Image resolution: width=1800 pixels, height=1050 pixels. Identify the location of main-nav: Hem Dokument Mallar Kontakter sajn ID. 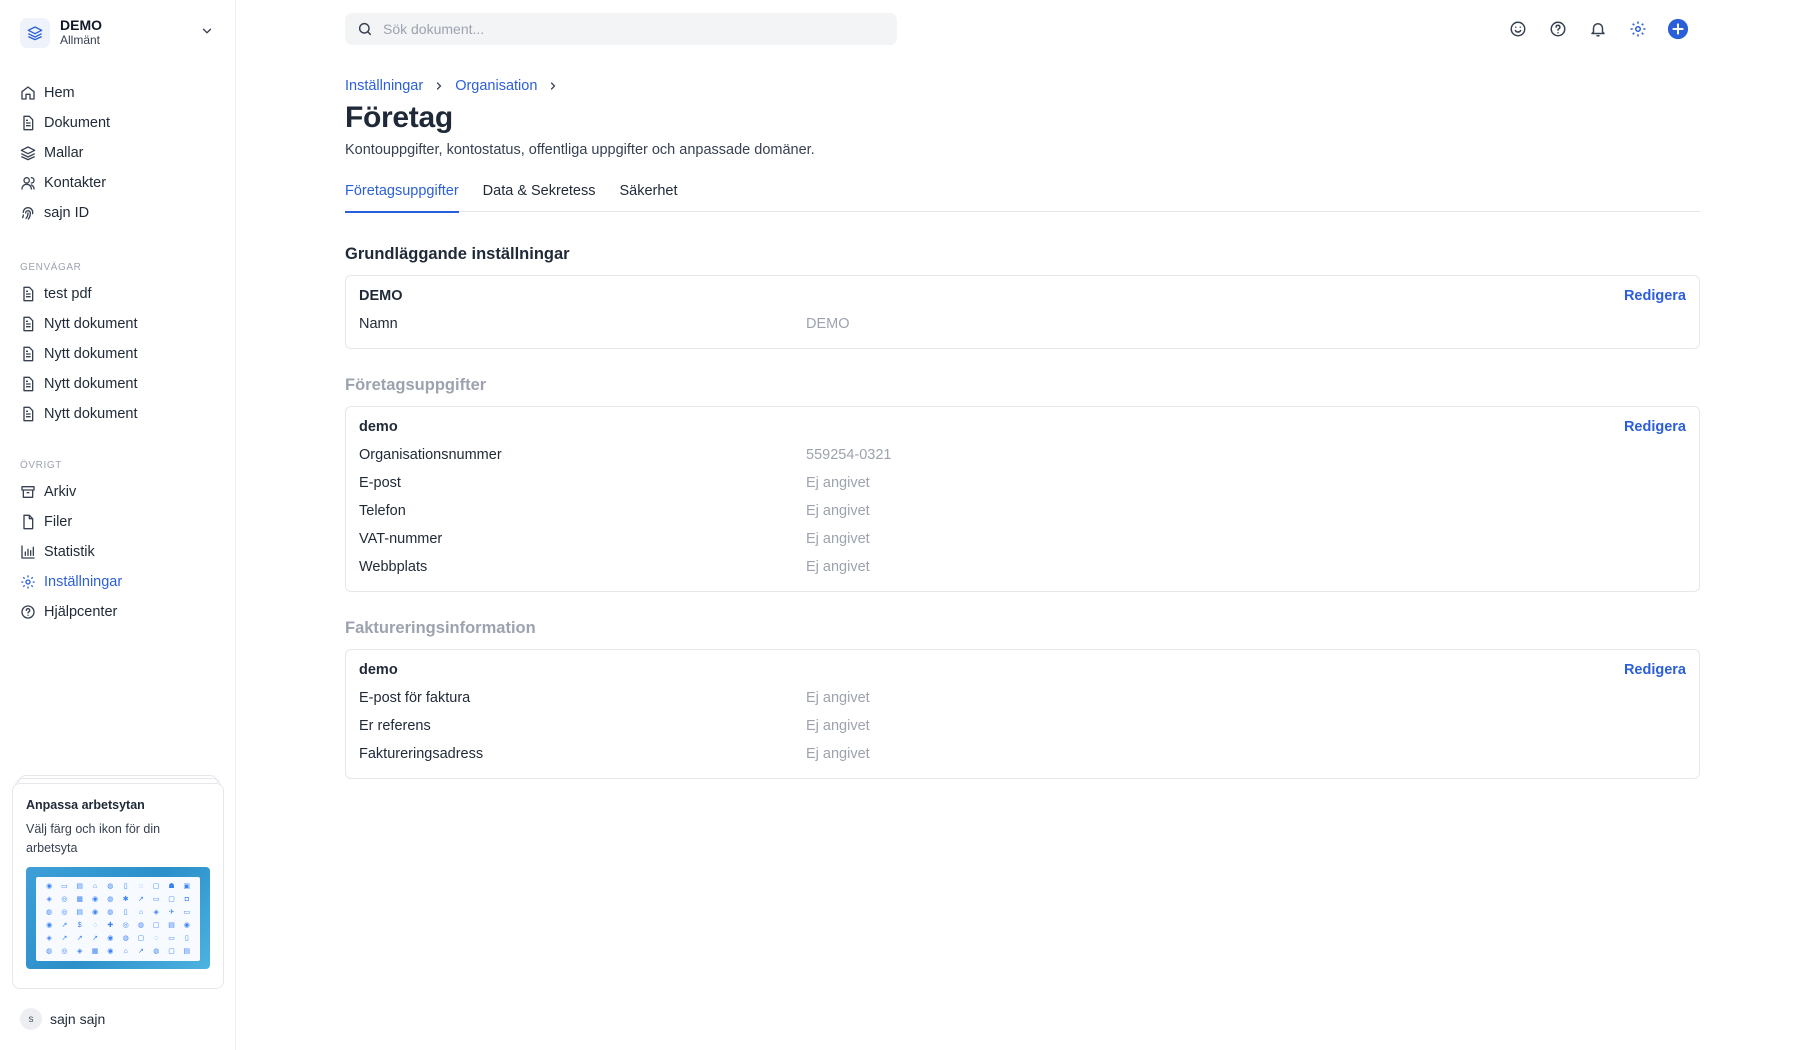
(118, 153).